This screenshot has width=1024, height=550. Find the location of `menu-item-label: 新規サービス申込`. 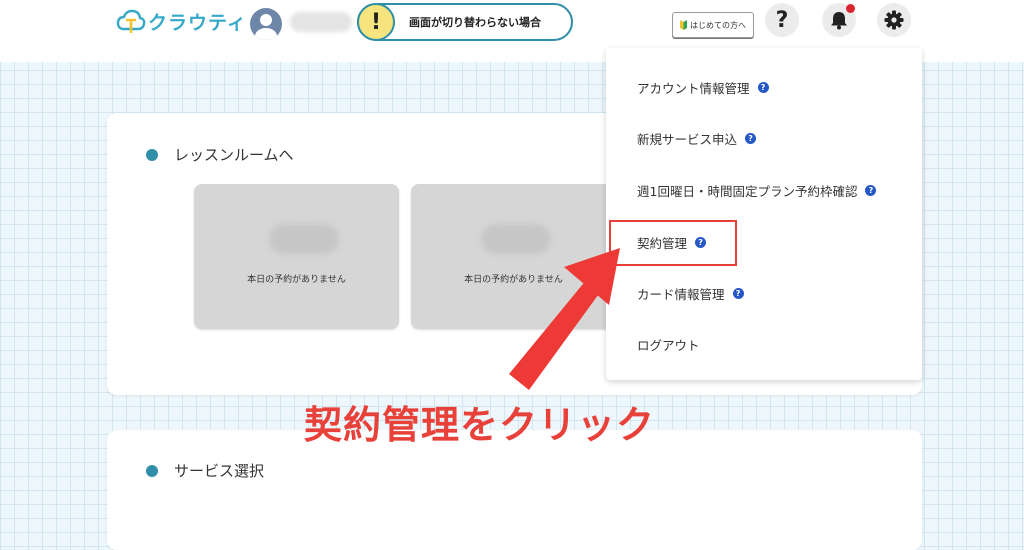

menu-item-label: 新規サービス申込 is located at coordinates (687, 139).